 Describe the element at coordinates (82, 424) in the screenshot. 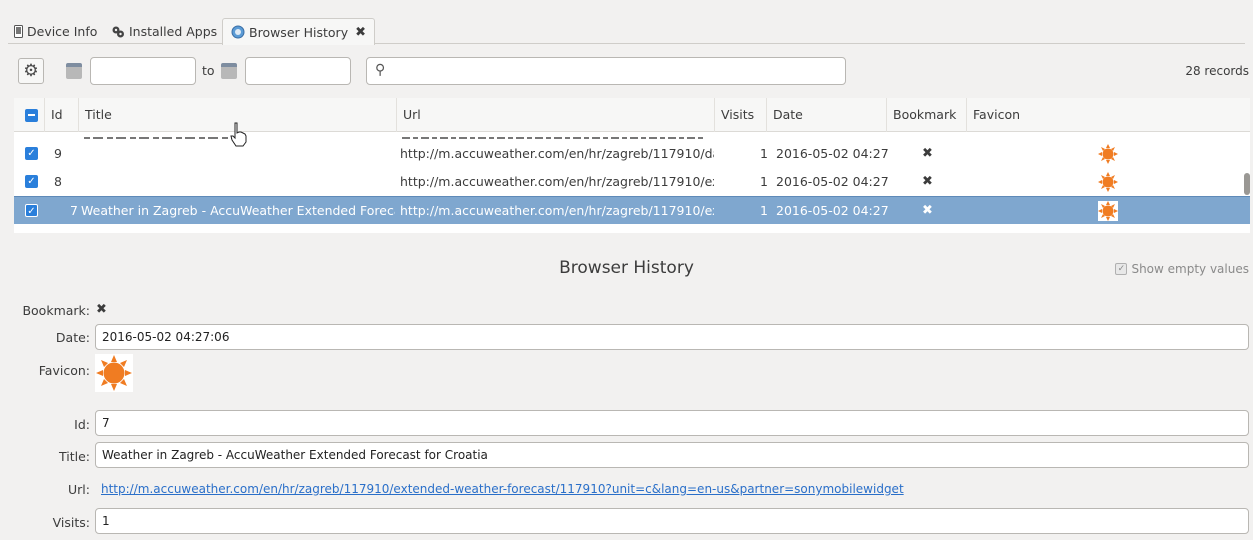

I see `id-label: Id:` at that location.